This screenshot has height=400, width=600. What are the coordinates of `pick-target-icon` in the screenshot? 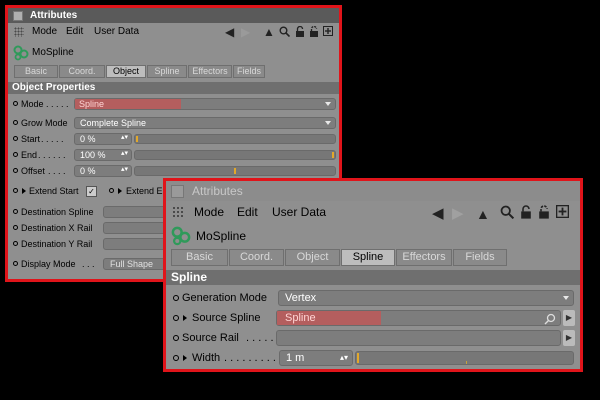 It's located at (550, 319).